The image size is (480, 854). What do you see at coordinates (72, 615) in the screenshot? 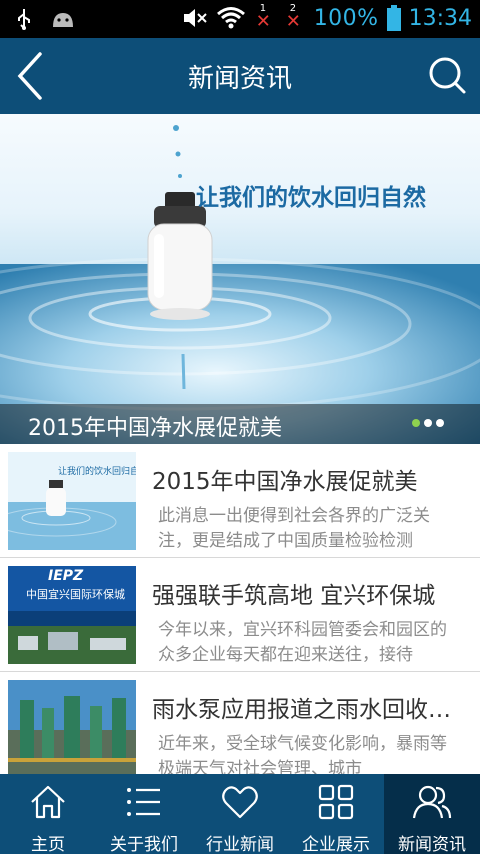
I see `news-thumbnail: IEPZ 中国宜兴国际环保城` at bounding box center [72, 615].